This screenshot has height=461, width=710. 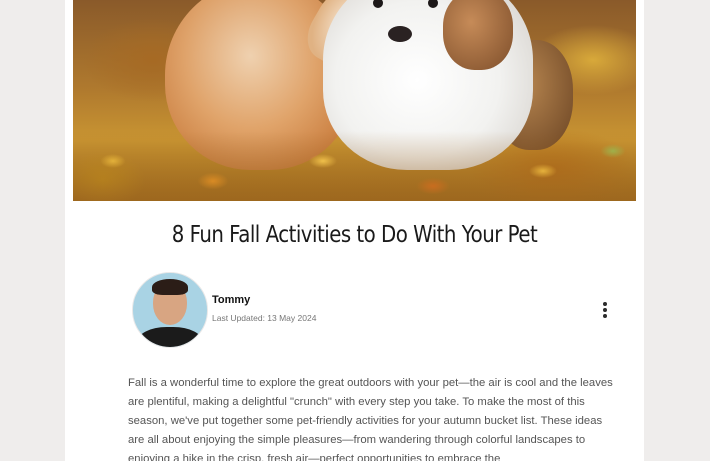 I want to click on hero-dog-nose, so click(x=400, y=34).